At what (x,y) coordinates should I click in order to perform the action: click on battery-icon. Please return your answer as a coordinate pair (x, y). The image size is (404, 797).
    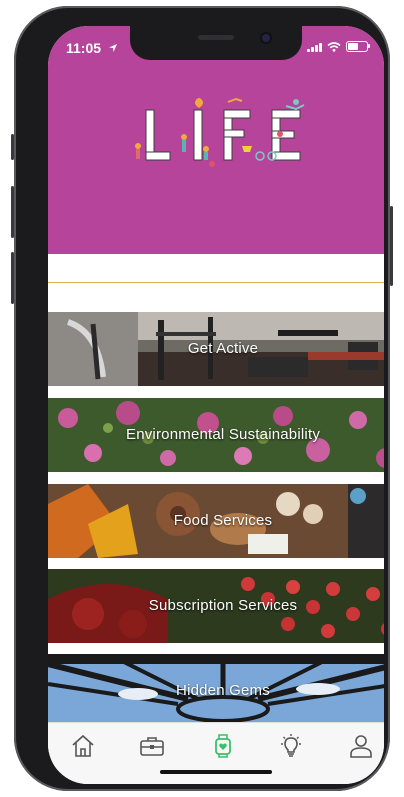
    Looking at the image, I should click on (358, 46).